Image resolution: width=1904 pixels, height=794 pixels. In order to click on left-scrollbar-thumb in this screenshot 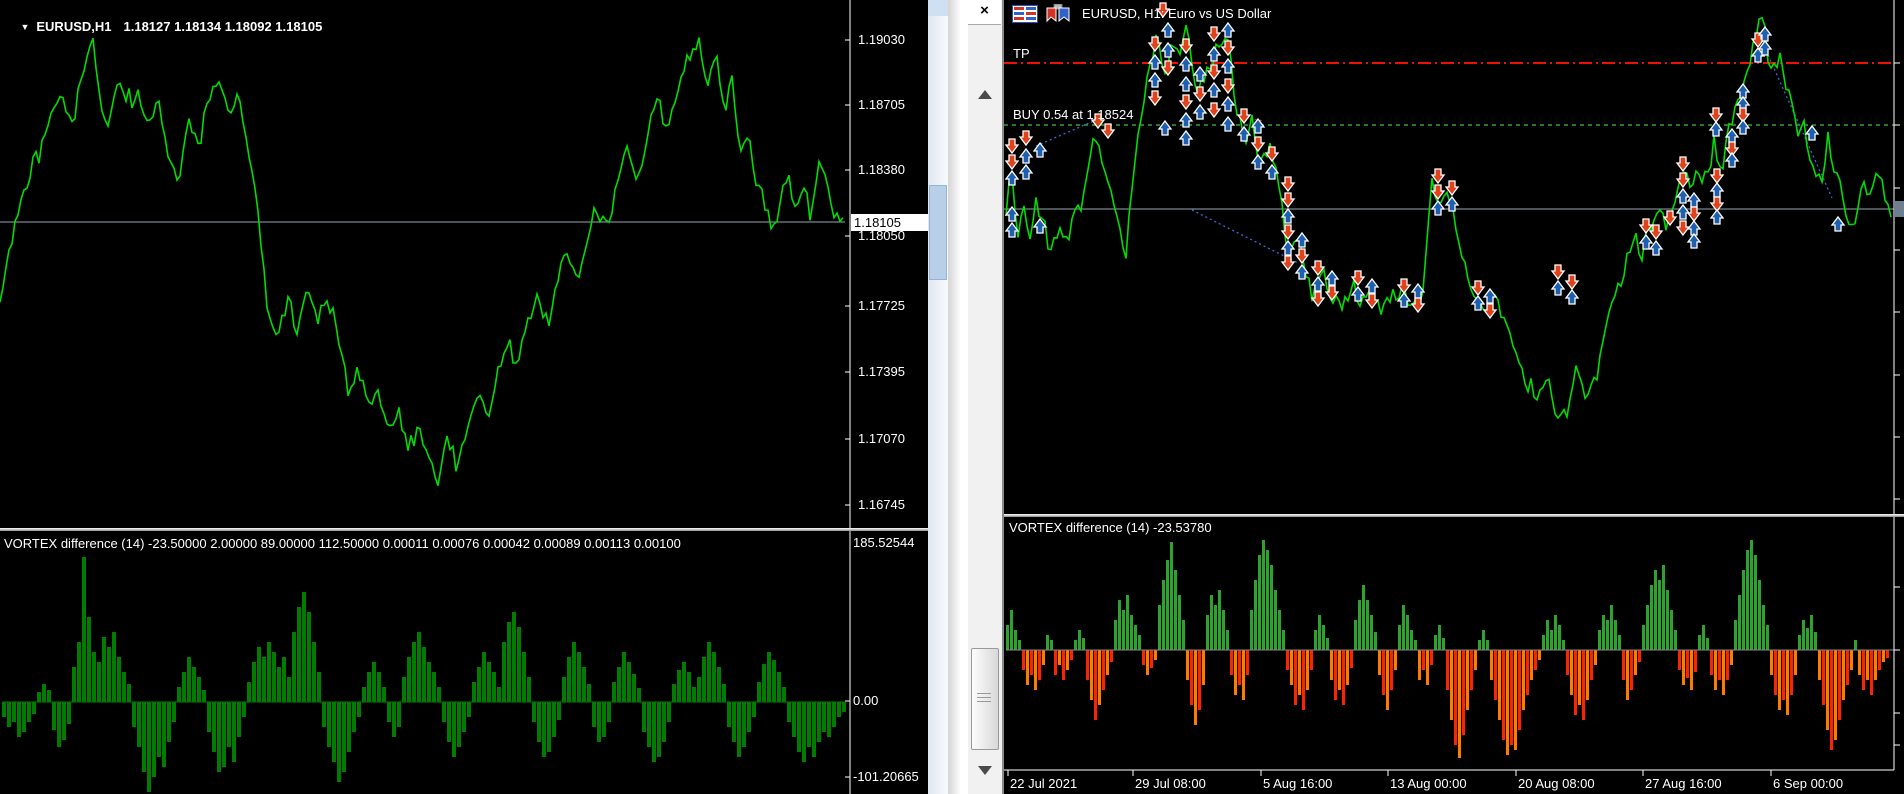, I will do `click(938, 232)`.